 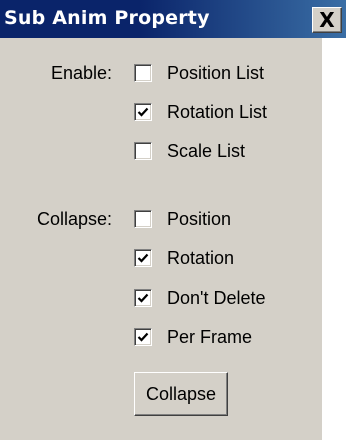 I want to click on position-list-checkbox, so click(x=143, y=73).